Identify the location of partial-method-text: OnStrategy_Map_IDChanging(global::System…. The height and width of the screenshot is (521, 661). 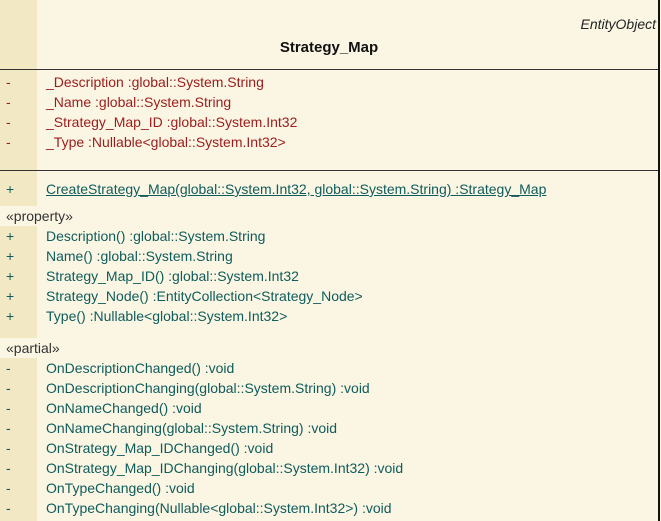
(225, 468).